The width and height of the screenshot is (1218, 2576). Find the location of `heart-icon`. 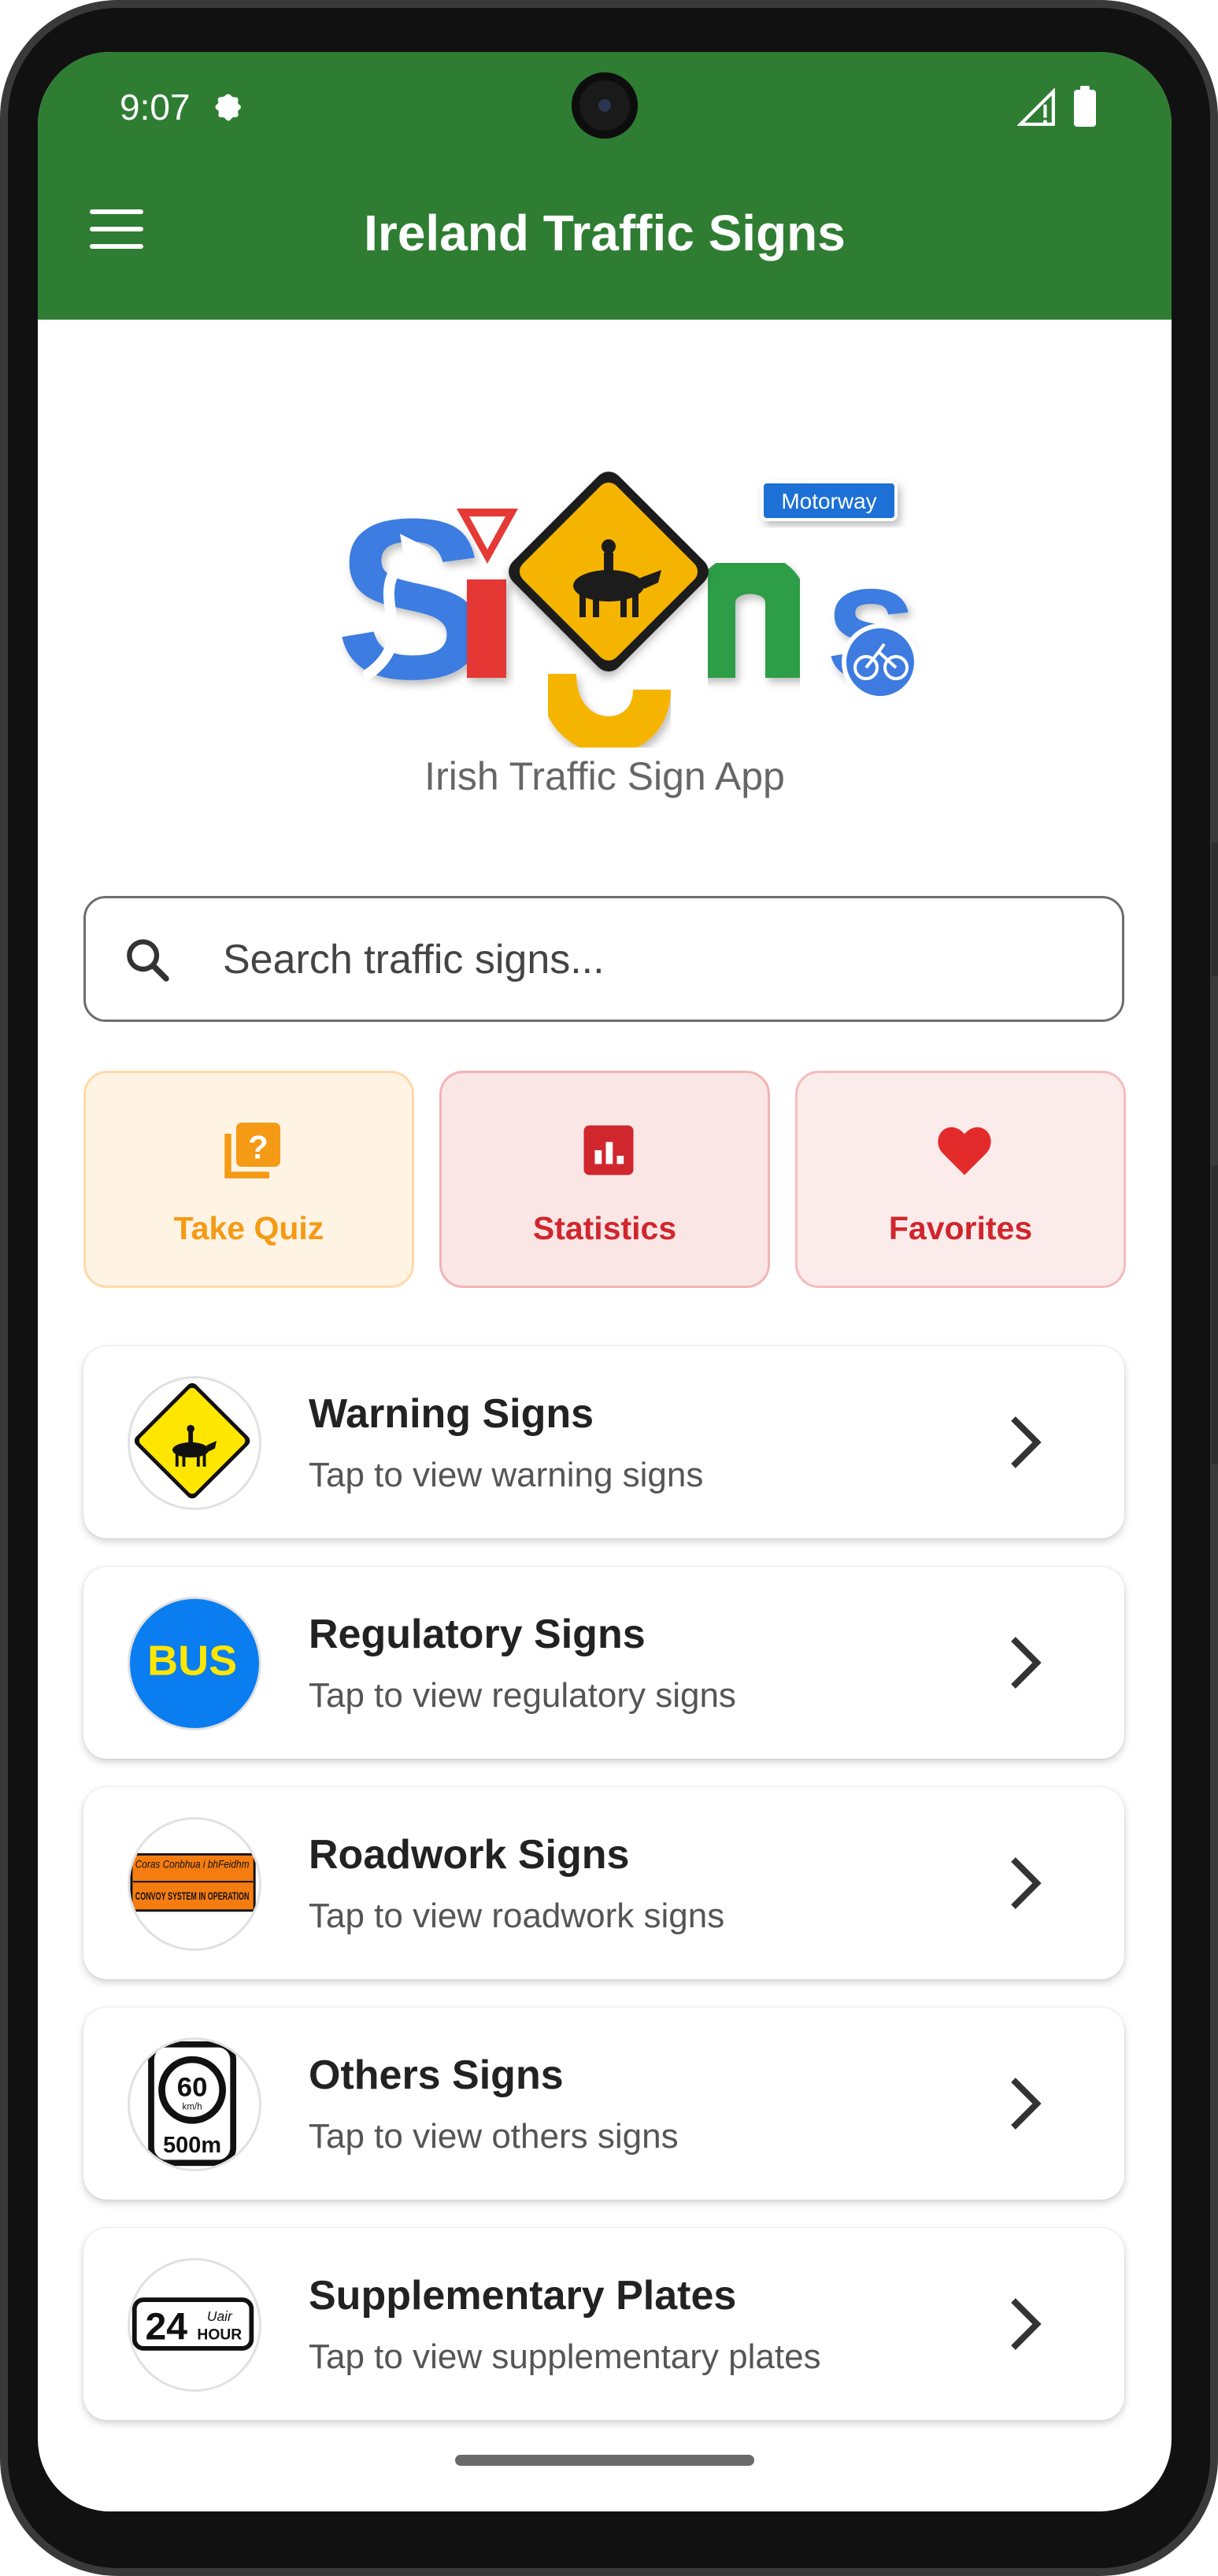

heart-icon is located at coordinates (964, 1151).